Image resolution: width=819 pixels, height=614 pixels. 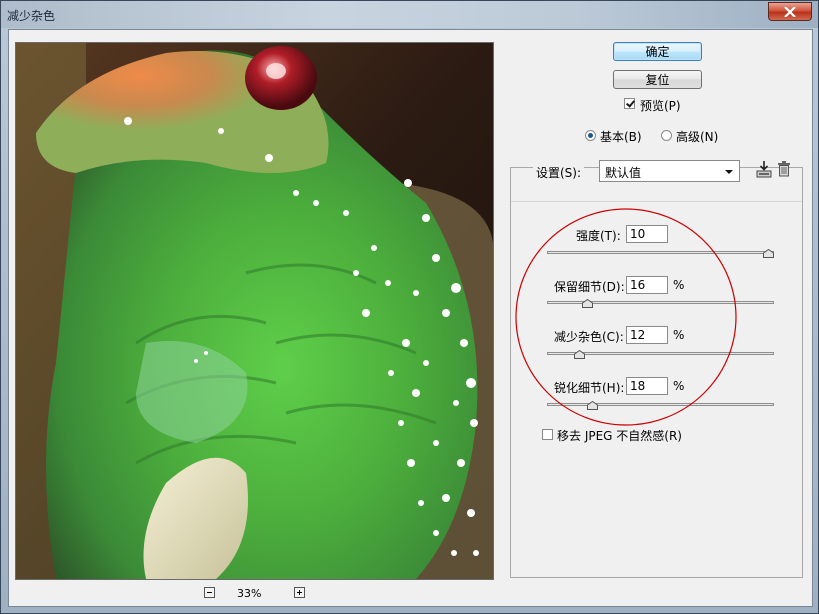 I want to click on zoom-level-readout: 33%, so click(x=249, y=593).